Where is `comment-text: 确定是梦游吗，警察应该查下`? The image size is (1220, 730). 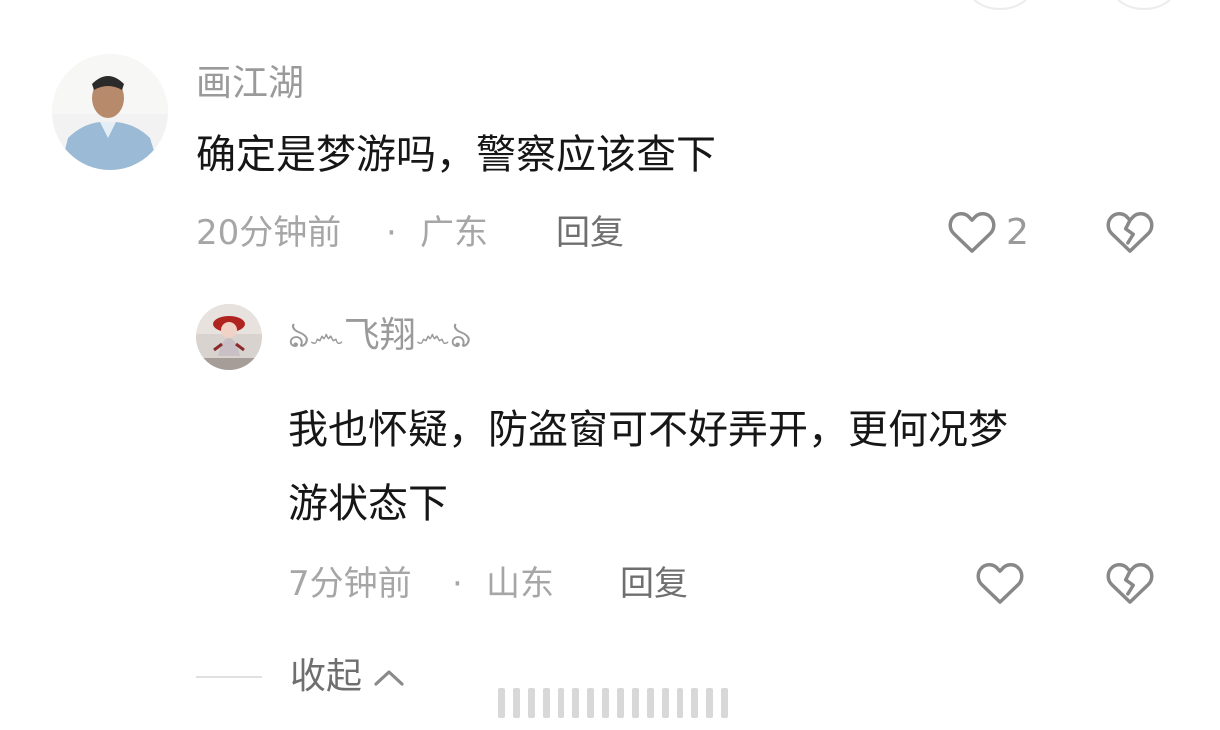
comment-text: 确定是梦游吗，警察应该查下 is located at coordinates (456, 155).